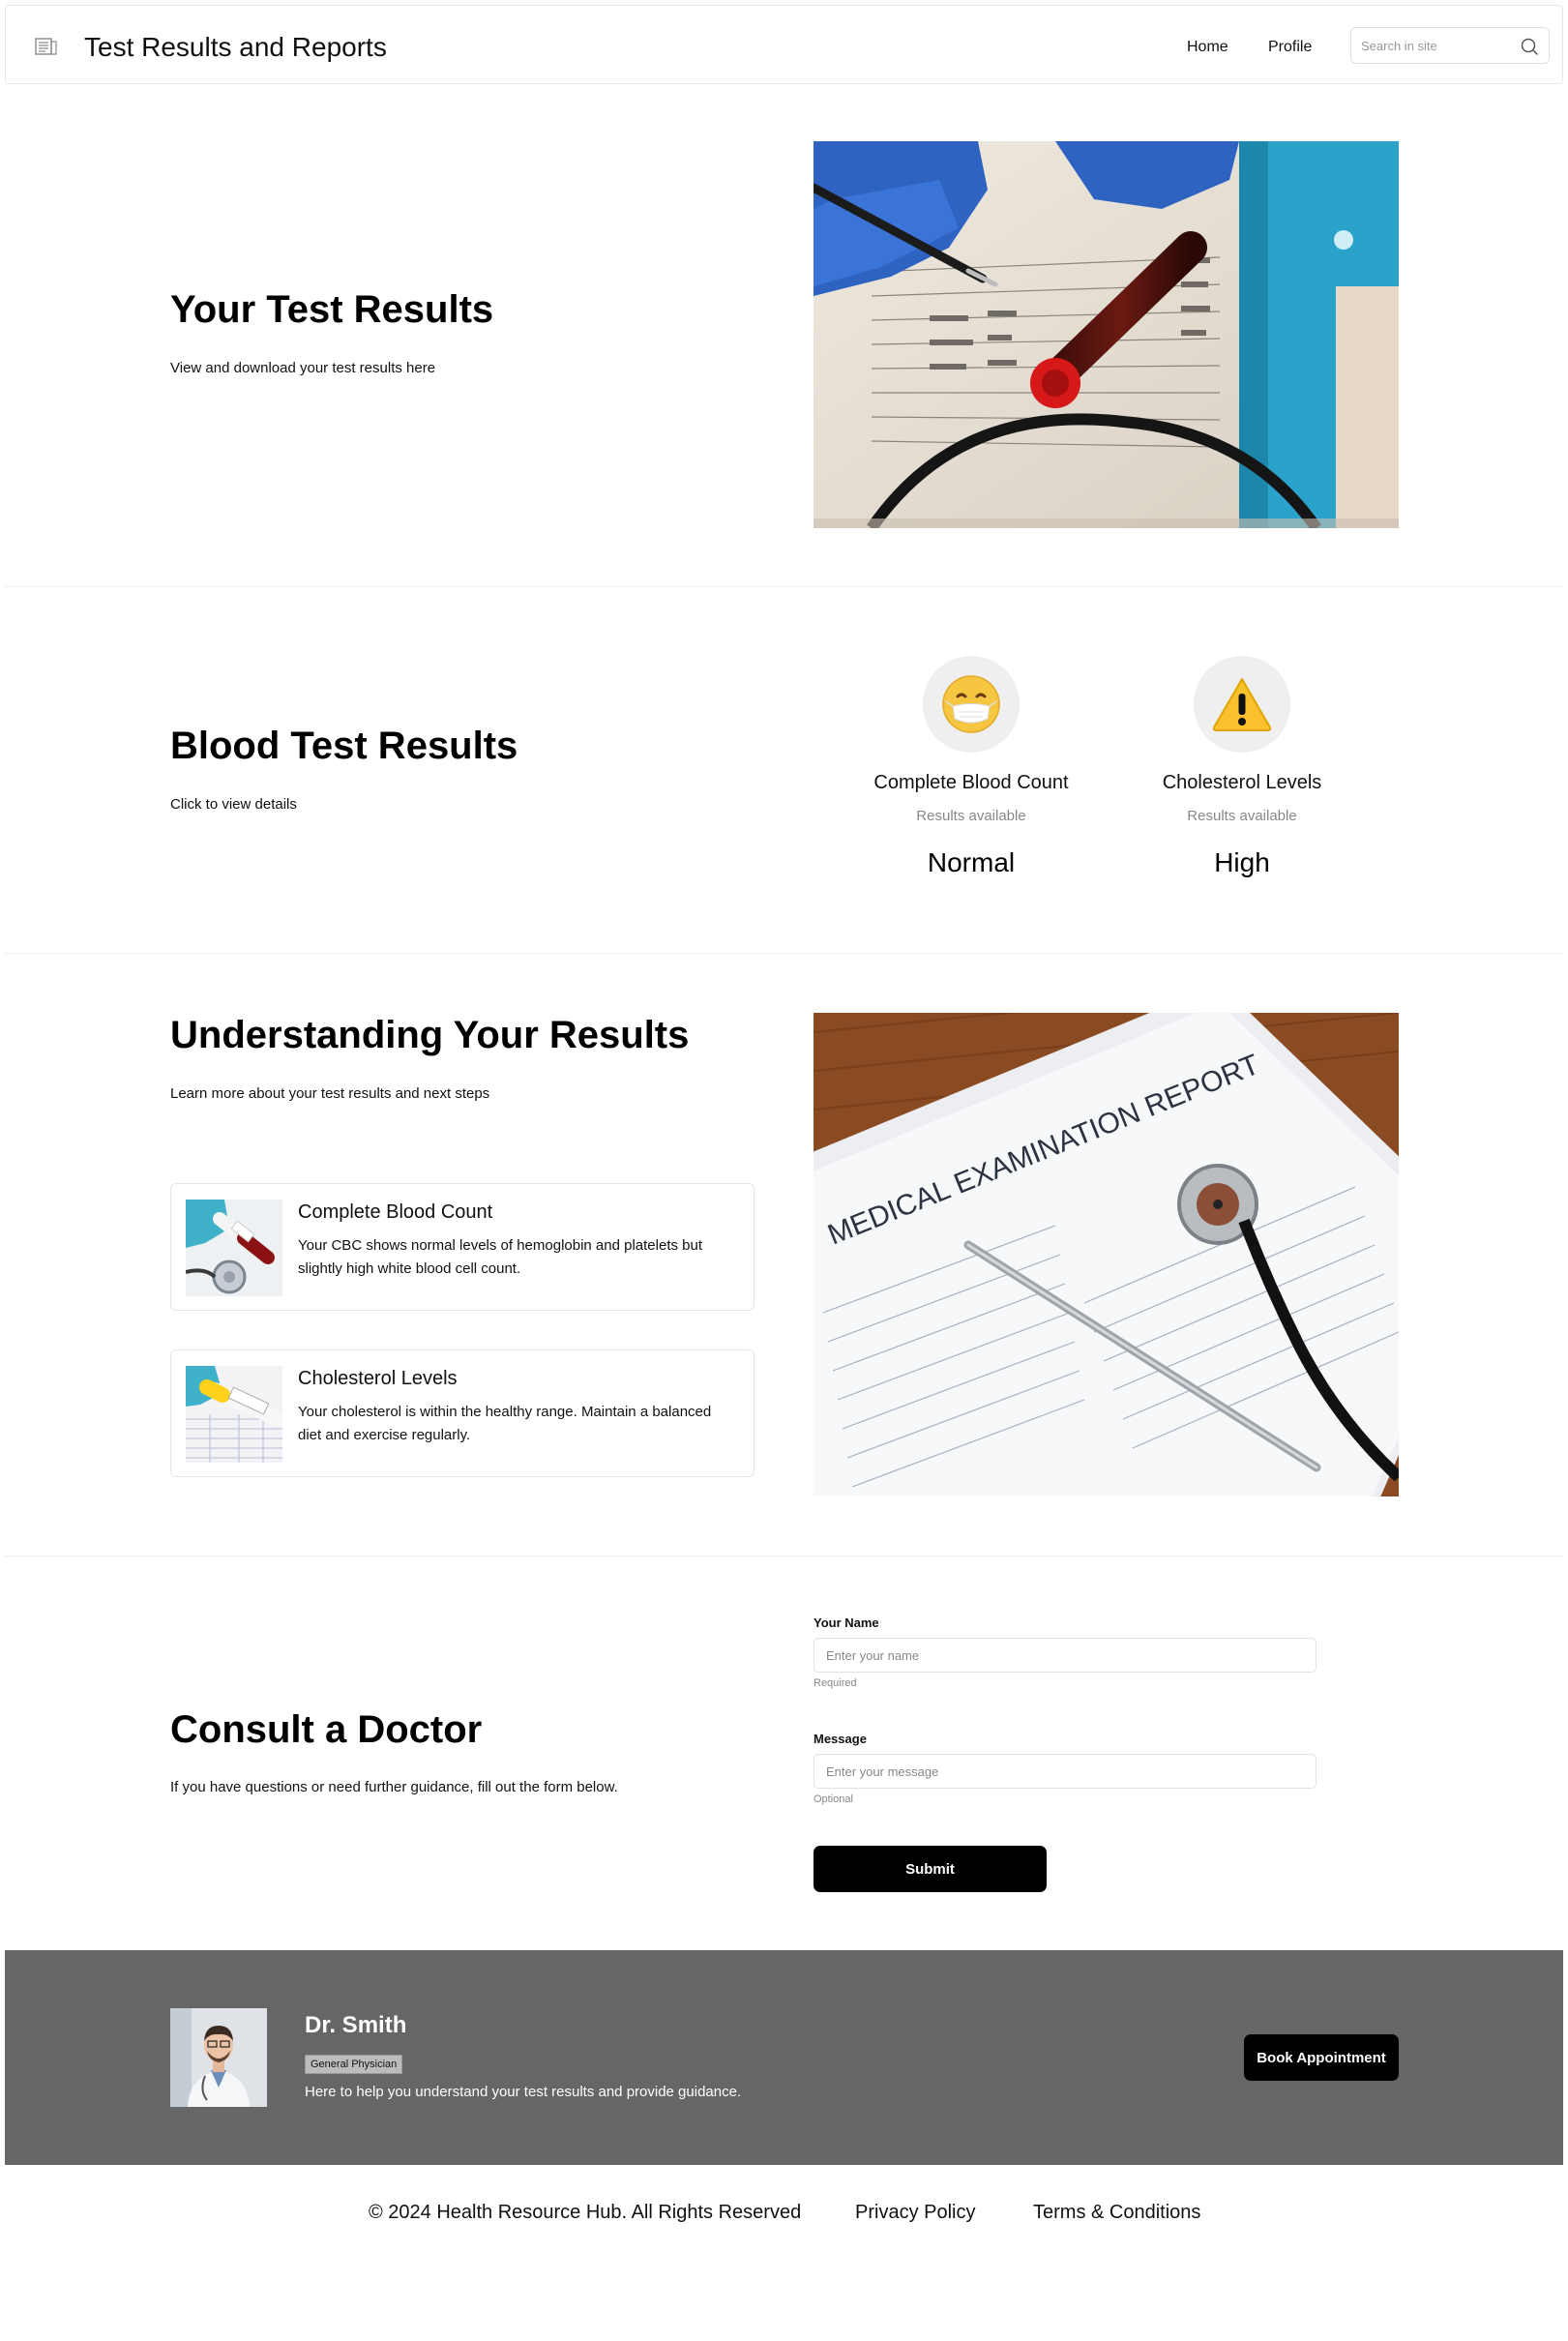 This screenshot has width=1568, height=2341. What do you see at coordinates (784, 44) in the screenshot?
I see `site-header: Test Results and Reports Home Profile` at bounding box center [784, 44].